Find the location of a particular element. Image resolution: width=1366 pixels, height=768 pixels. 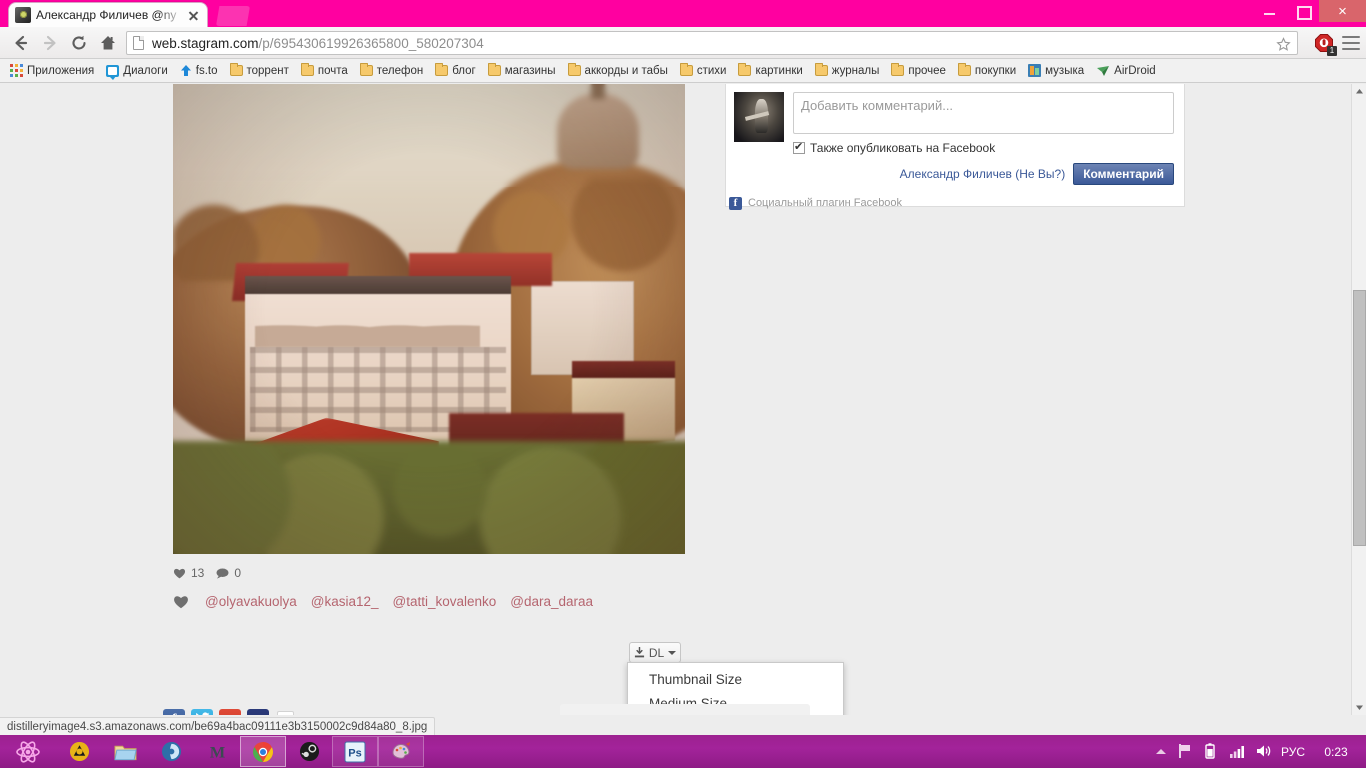

comment-submit-row: Александр Филичев (Не Вы?) Комментарий is located at coordinates (983, 174).